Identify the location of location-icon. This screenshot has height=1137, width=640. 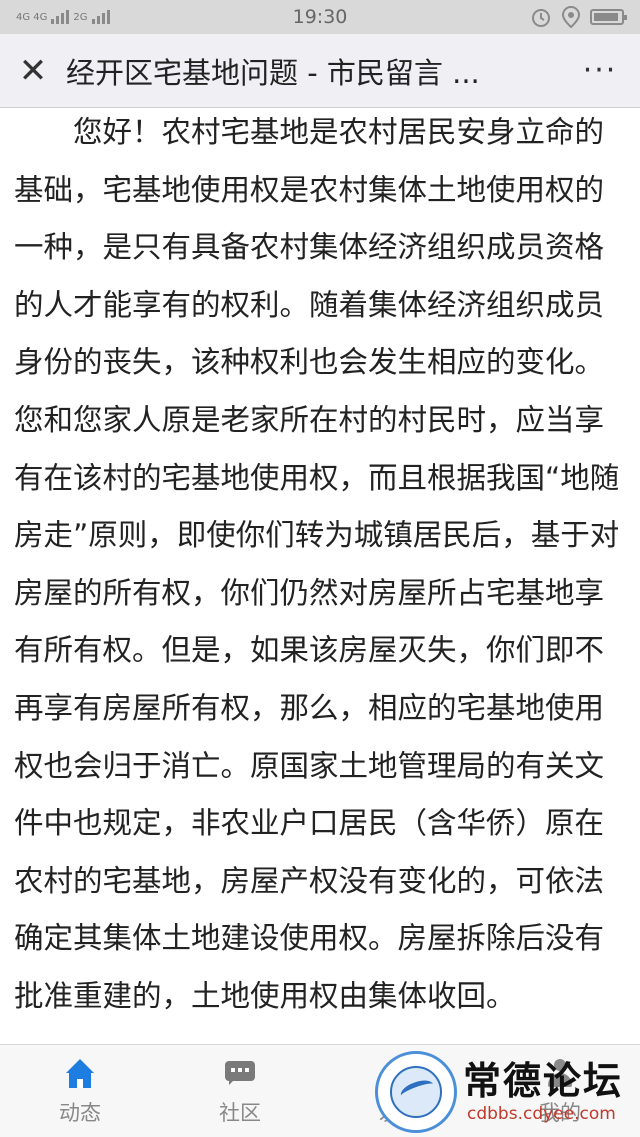
(571, 17).